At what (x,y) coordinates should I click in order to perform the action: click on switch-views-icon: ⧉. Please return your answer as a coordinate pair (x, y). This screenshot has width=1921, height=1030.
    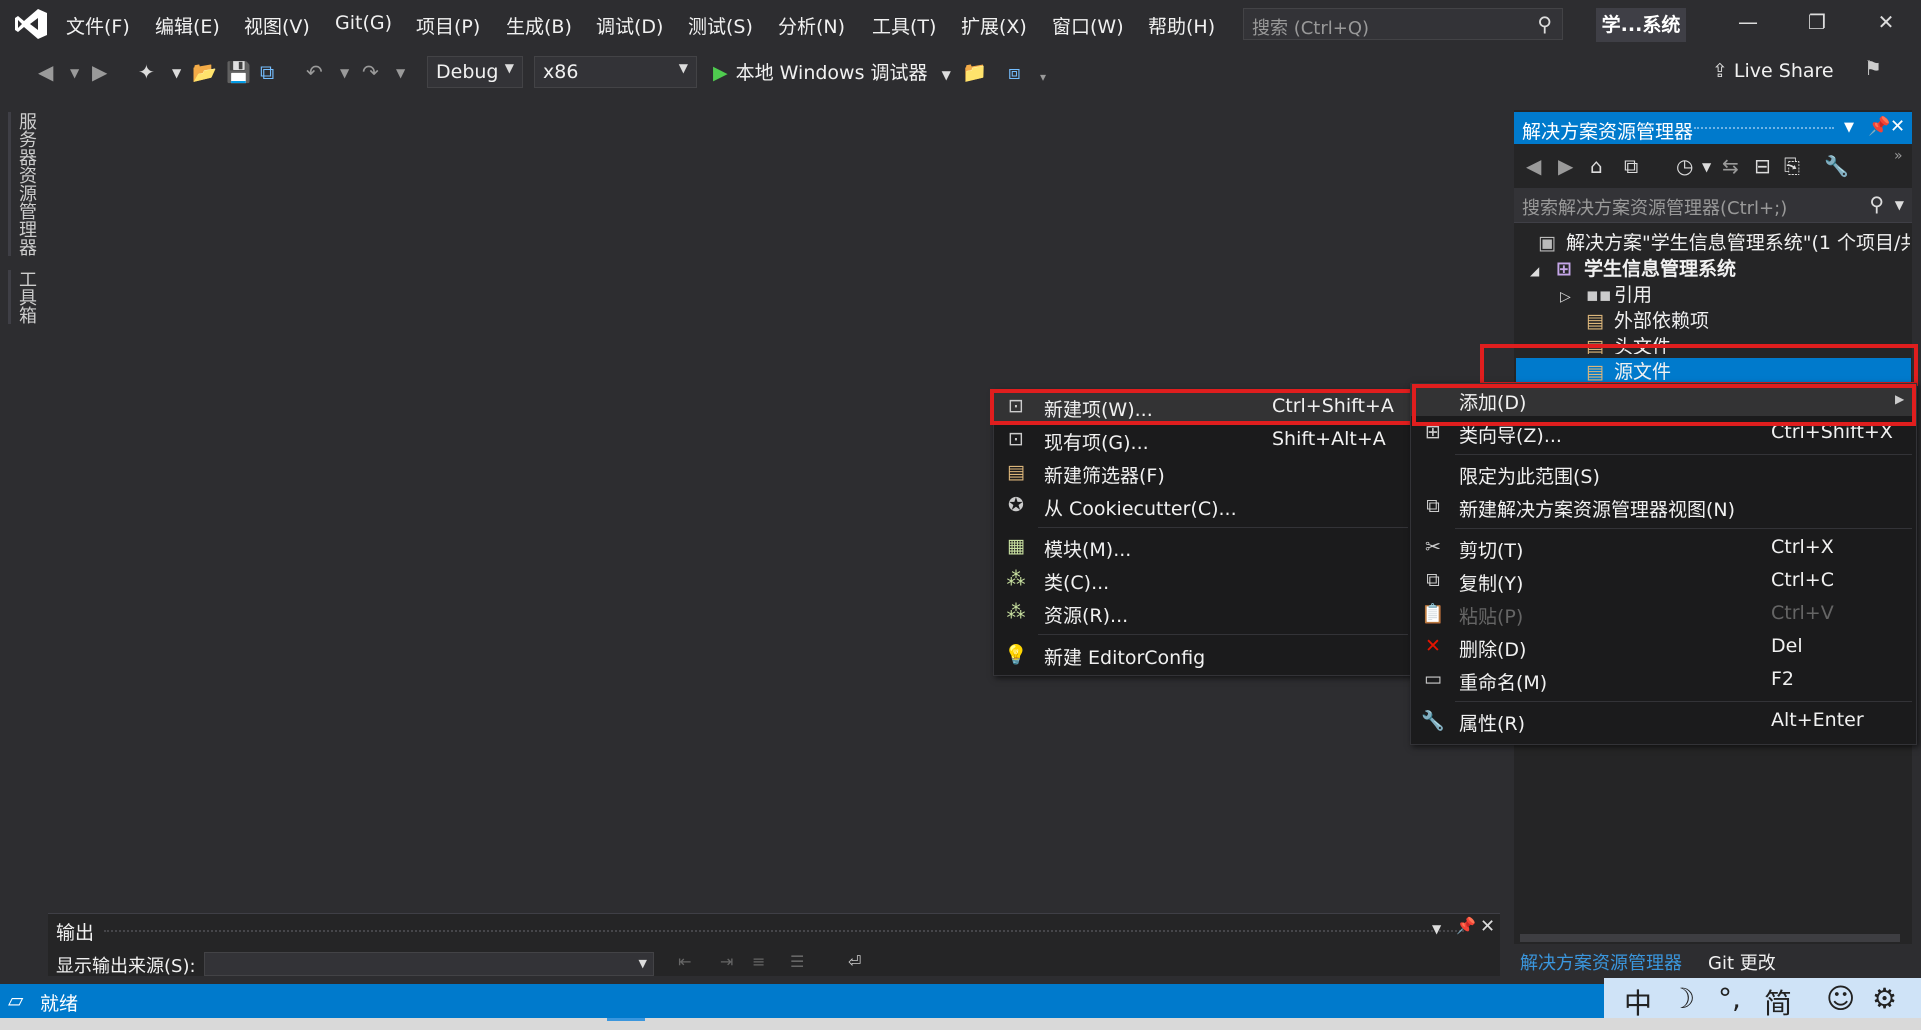
    Looking at the image, I should click on (1631, 166).